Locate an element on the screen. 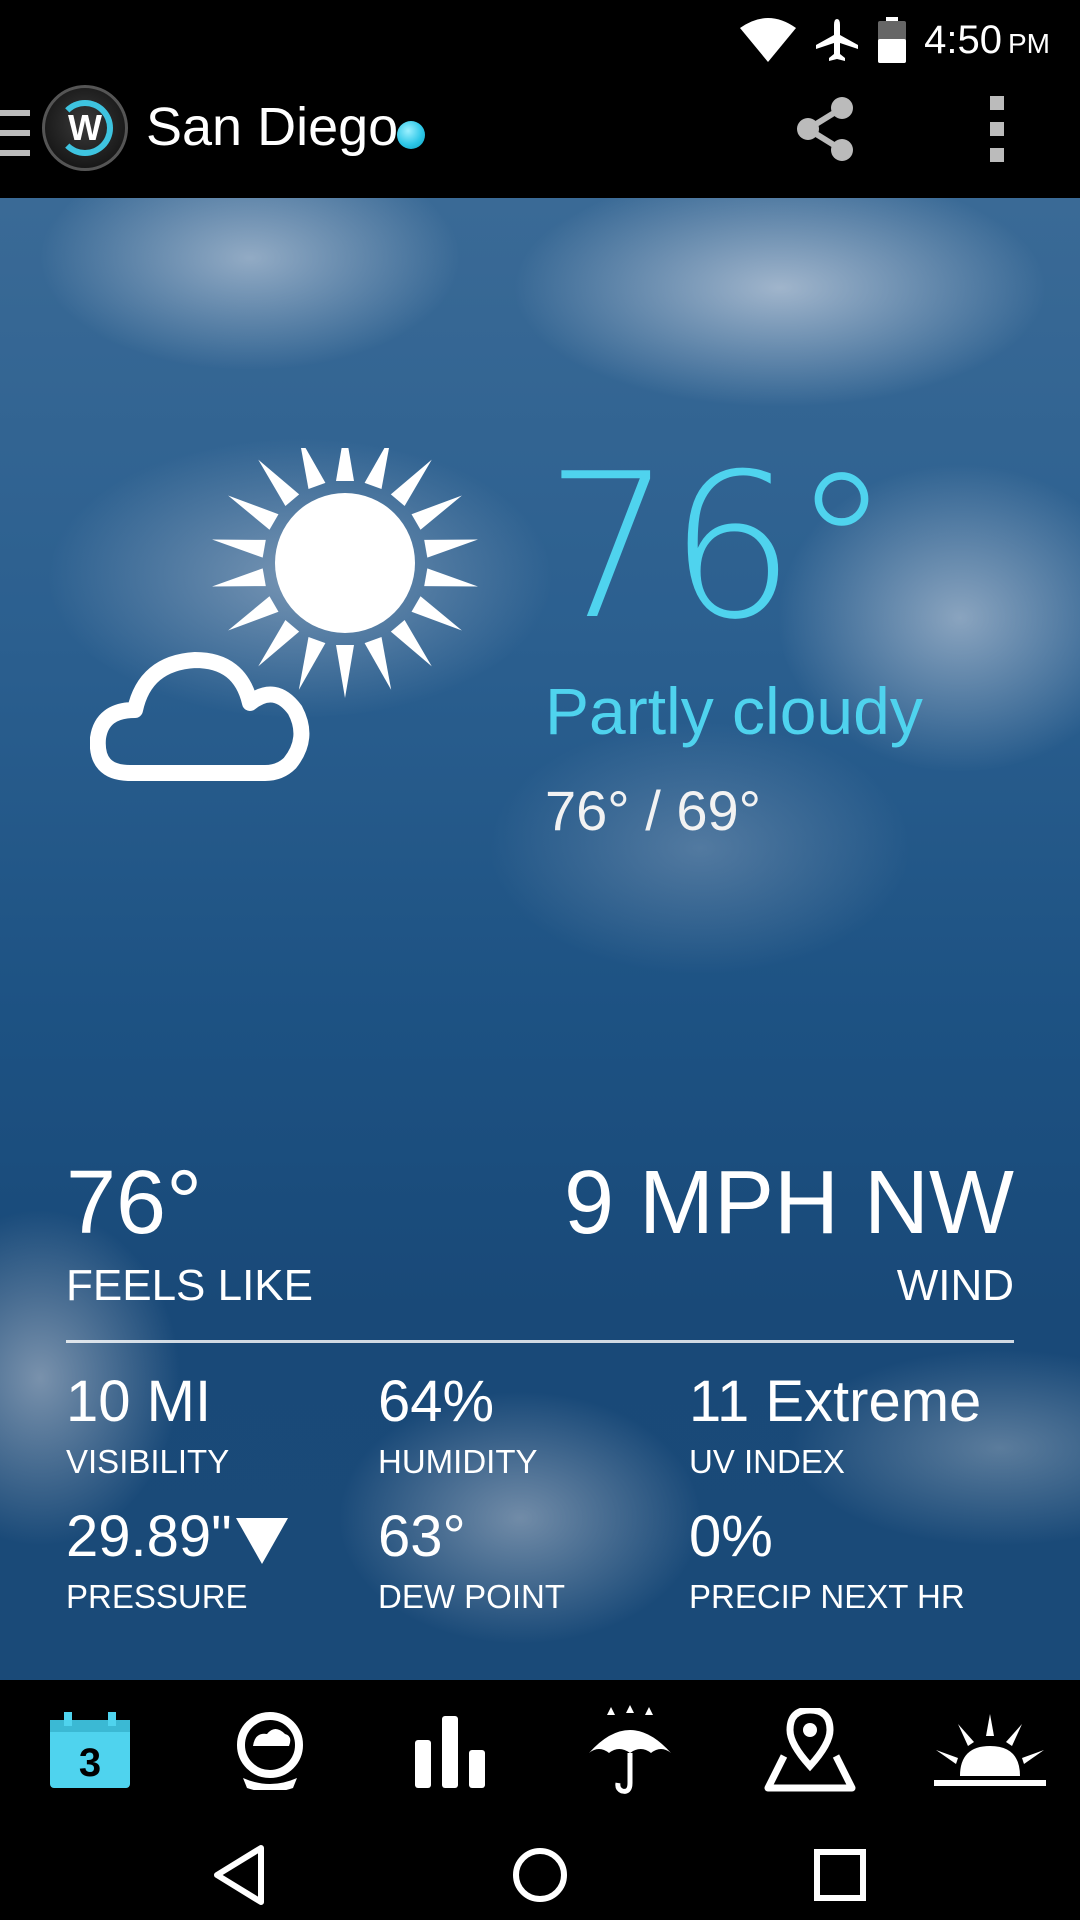 The height and width of the screenshot is (1920, 1080). dew-point-label: DEW POINT is located at coordinates (471, 1596).